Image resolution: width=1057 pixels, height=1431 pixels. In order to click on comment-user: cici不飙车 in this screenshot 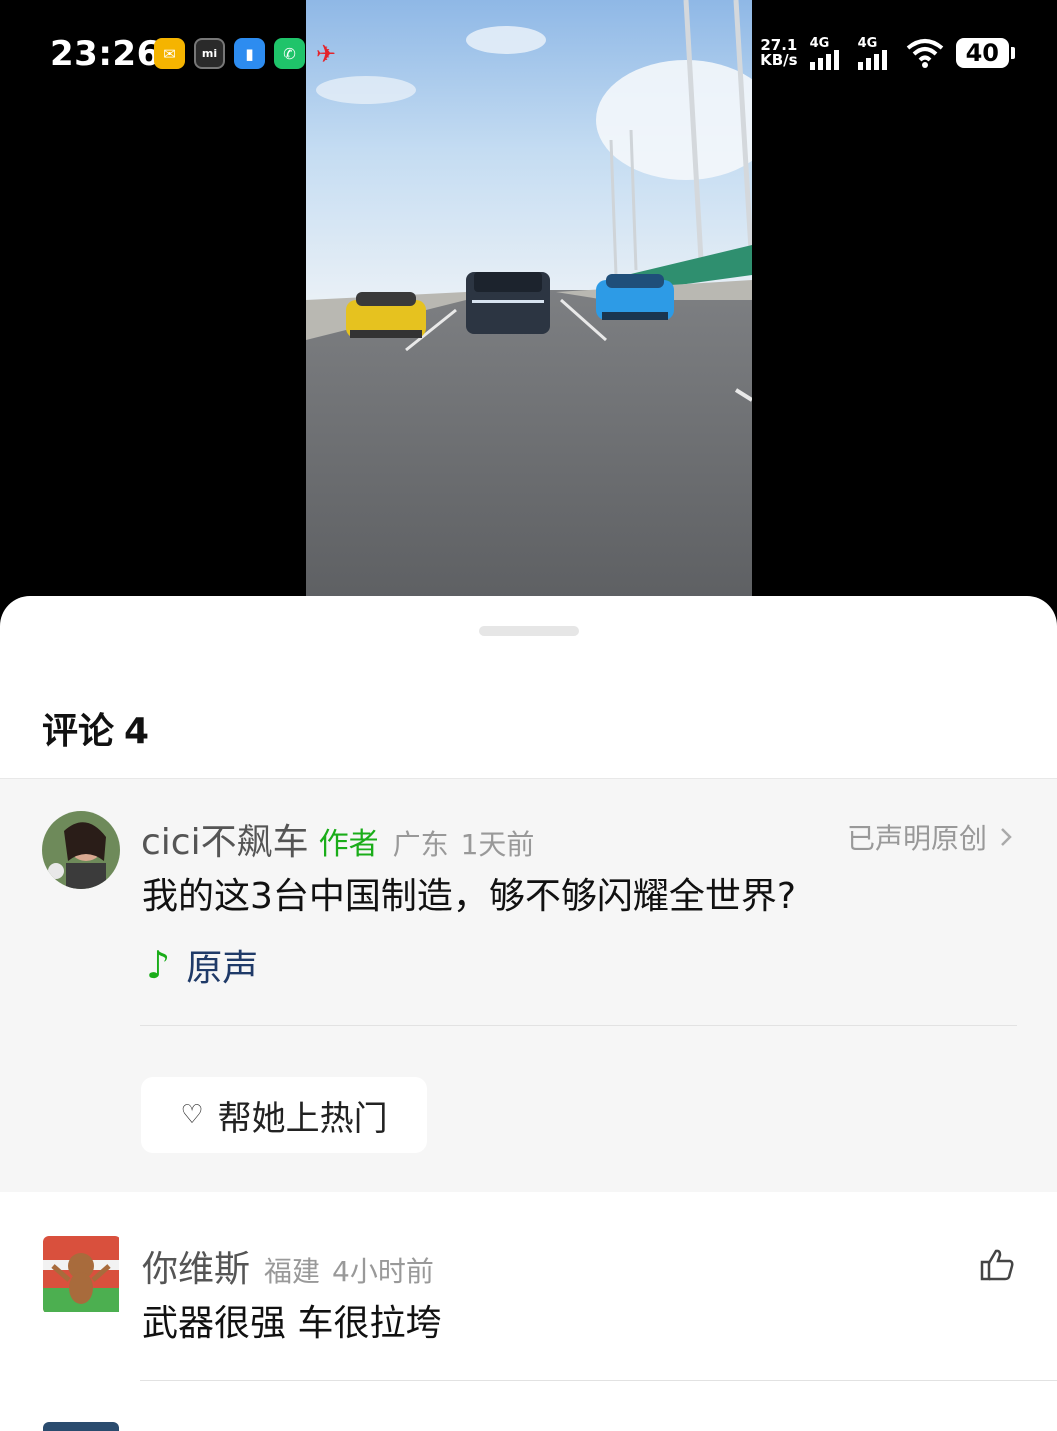, I will do `click(225, 839)`.